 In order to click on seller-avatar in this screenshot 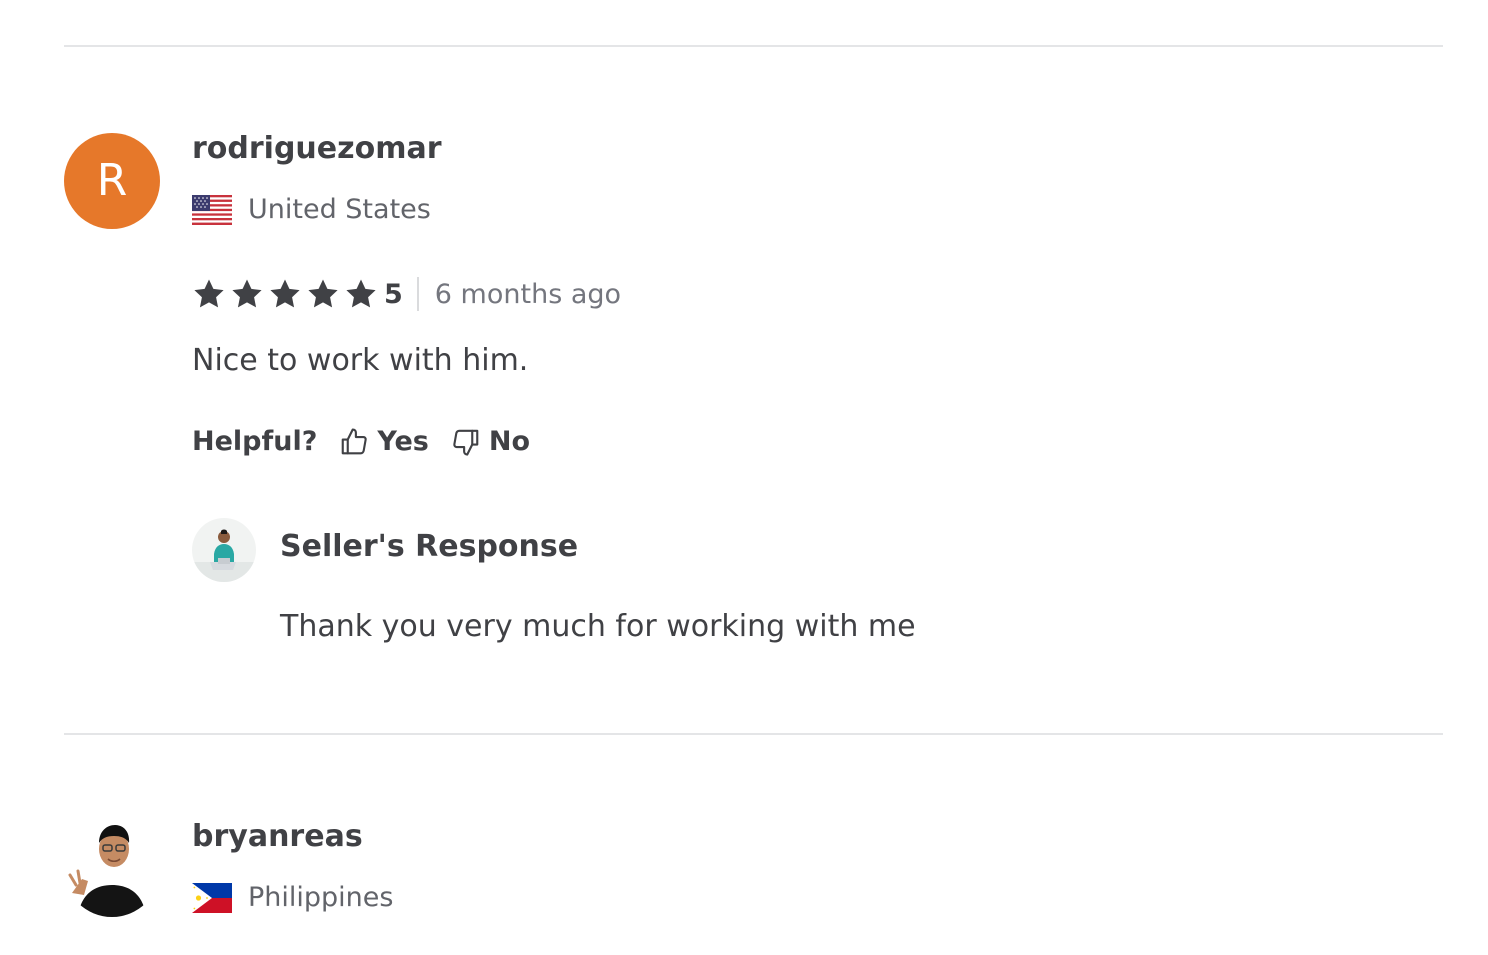, I will do `click(224, 550)`.